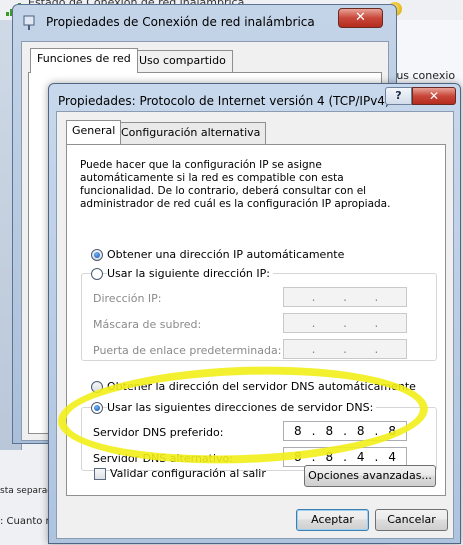 This screenshot has width=463, height=545. I want to click on validate-checkbox, so click(100, 474).